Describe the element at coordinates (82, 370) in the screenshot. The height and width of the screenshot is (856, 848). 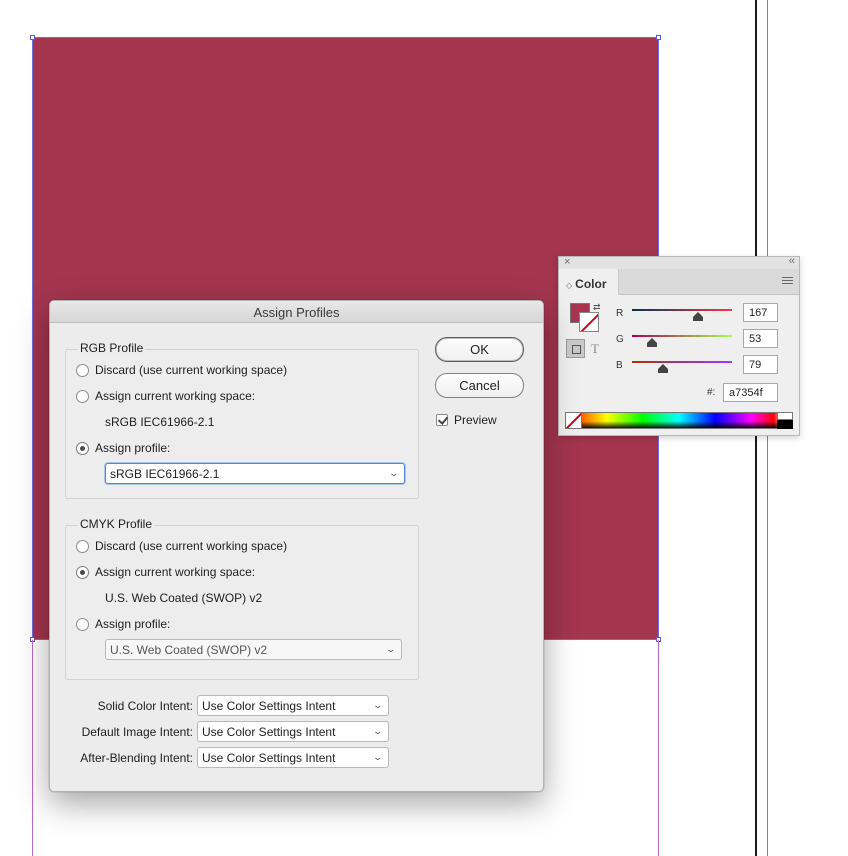
I see `rgb-discard-radio` at that location.